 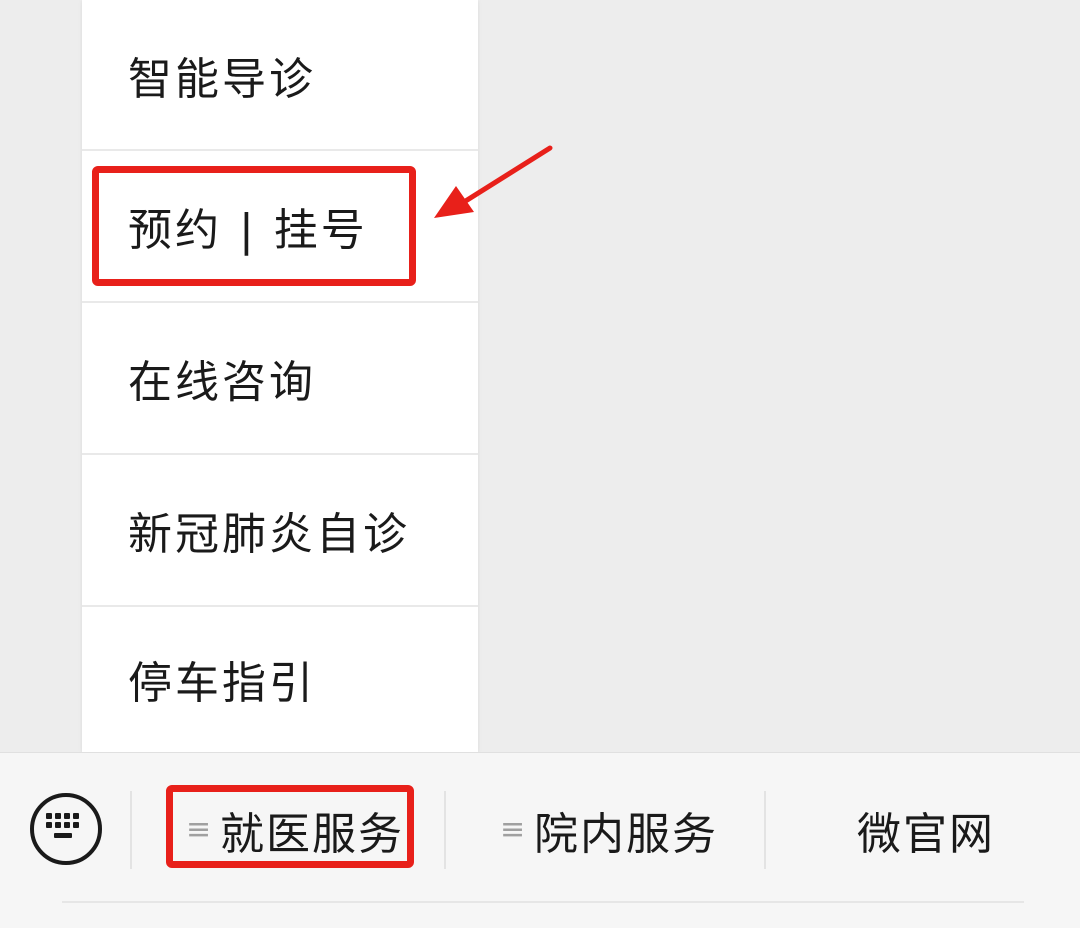 I want to click on tab-label: 就医服务, so click(x=312, y=834).